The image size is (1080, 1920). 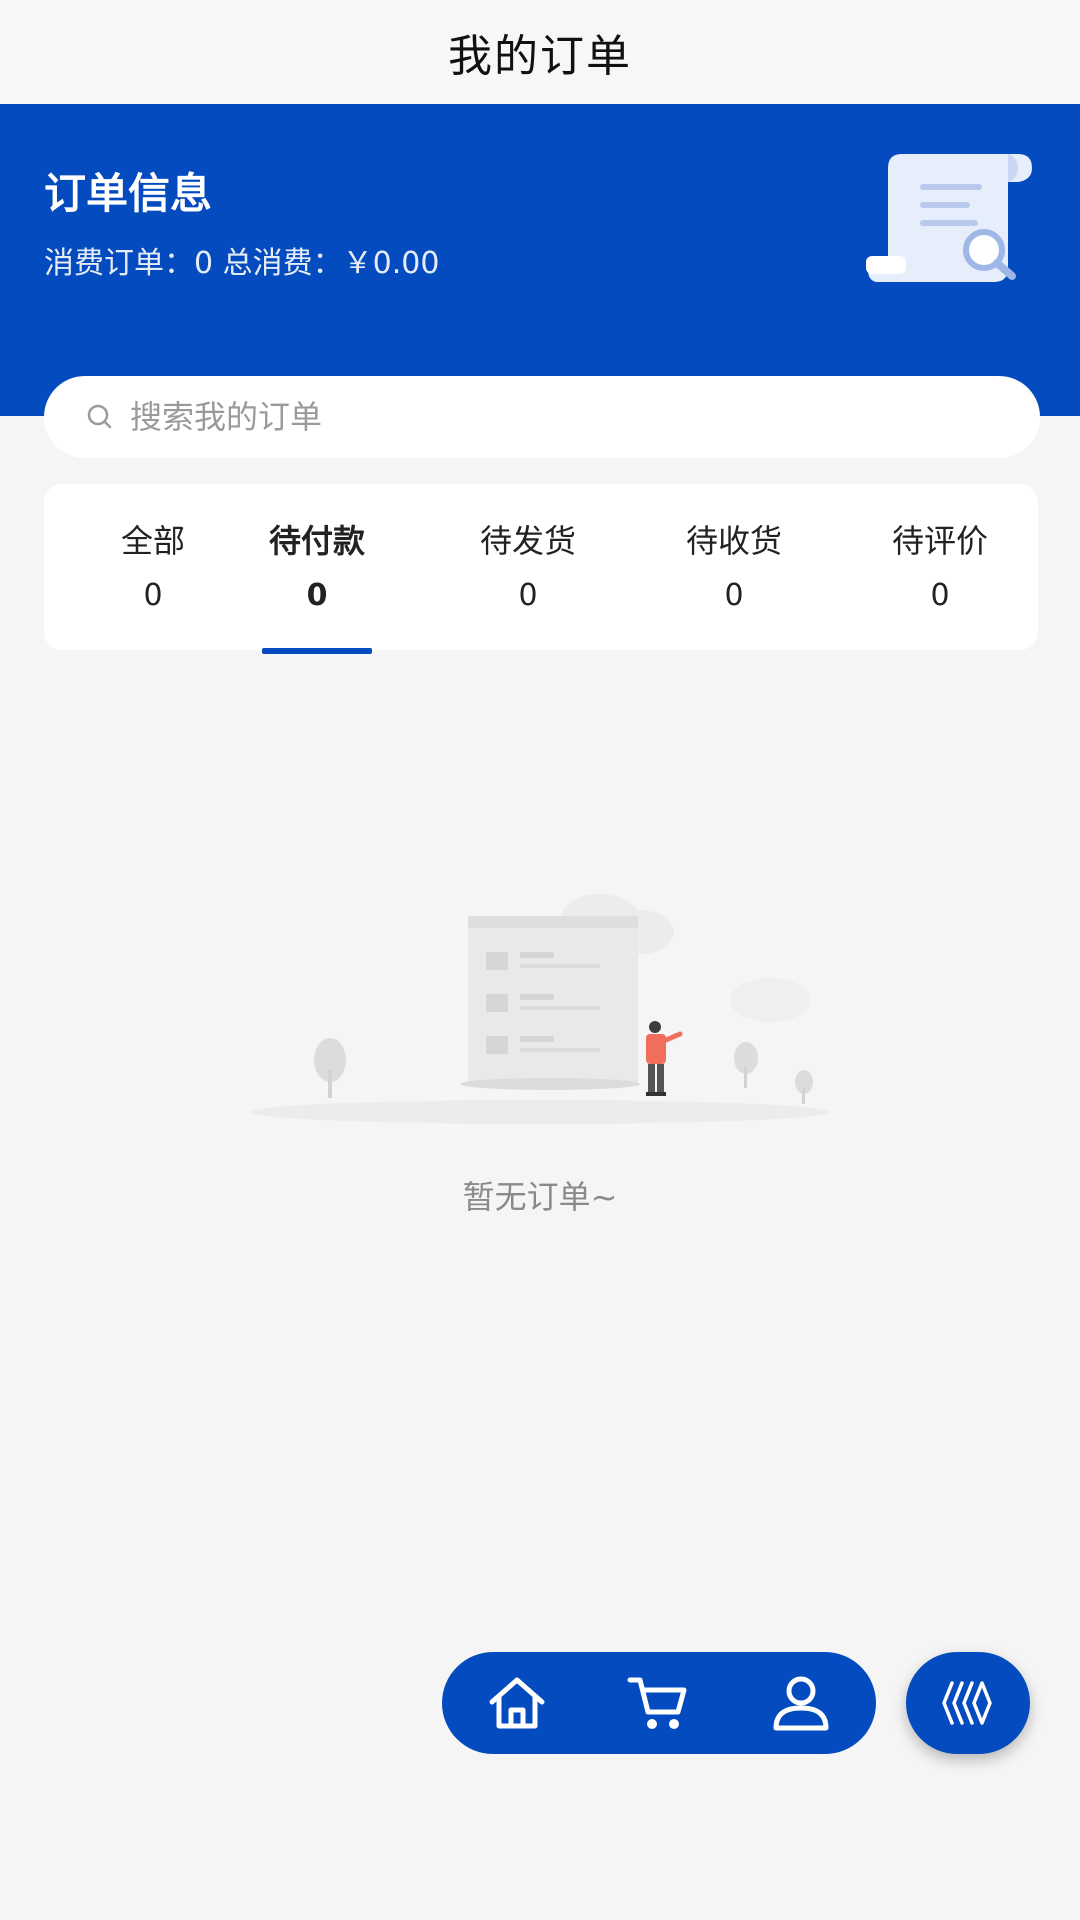 I want to click on order-status-tabs: 全部 0 待付款 0 待发货 0 待收货 0 待评价 0, so click(x=541, y=569).